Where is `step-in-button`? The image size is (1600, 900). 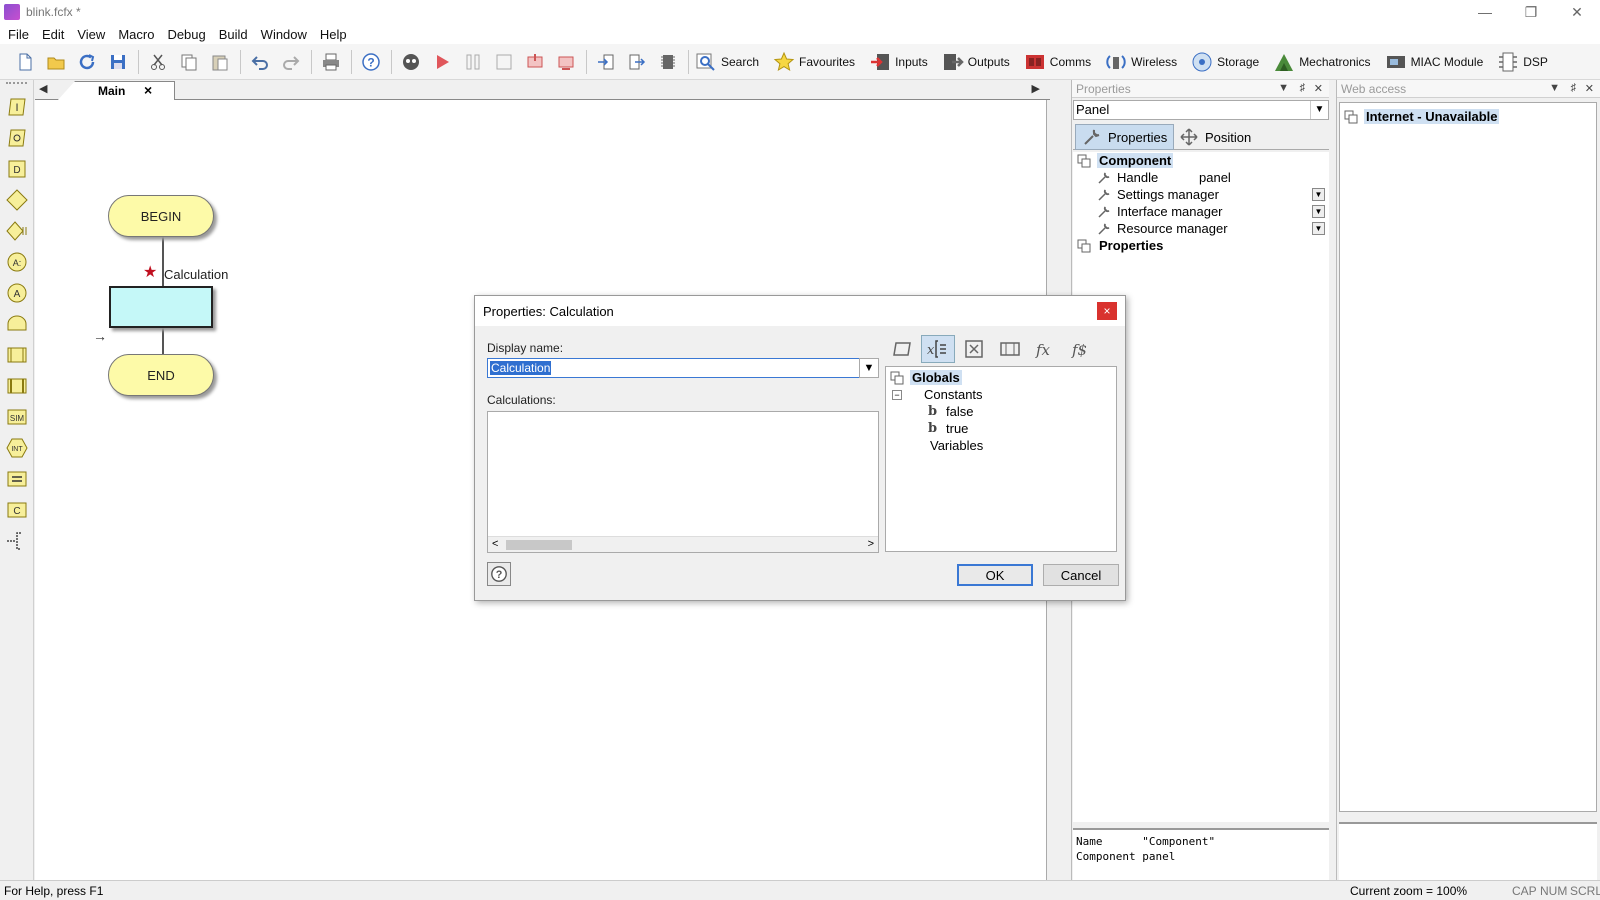 step-in-button is located at coordinates (606, 62).